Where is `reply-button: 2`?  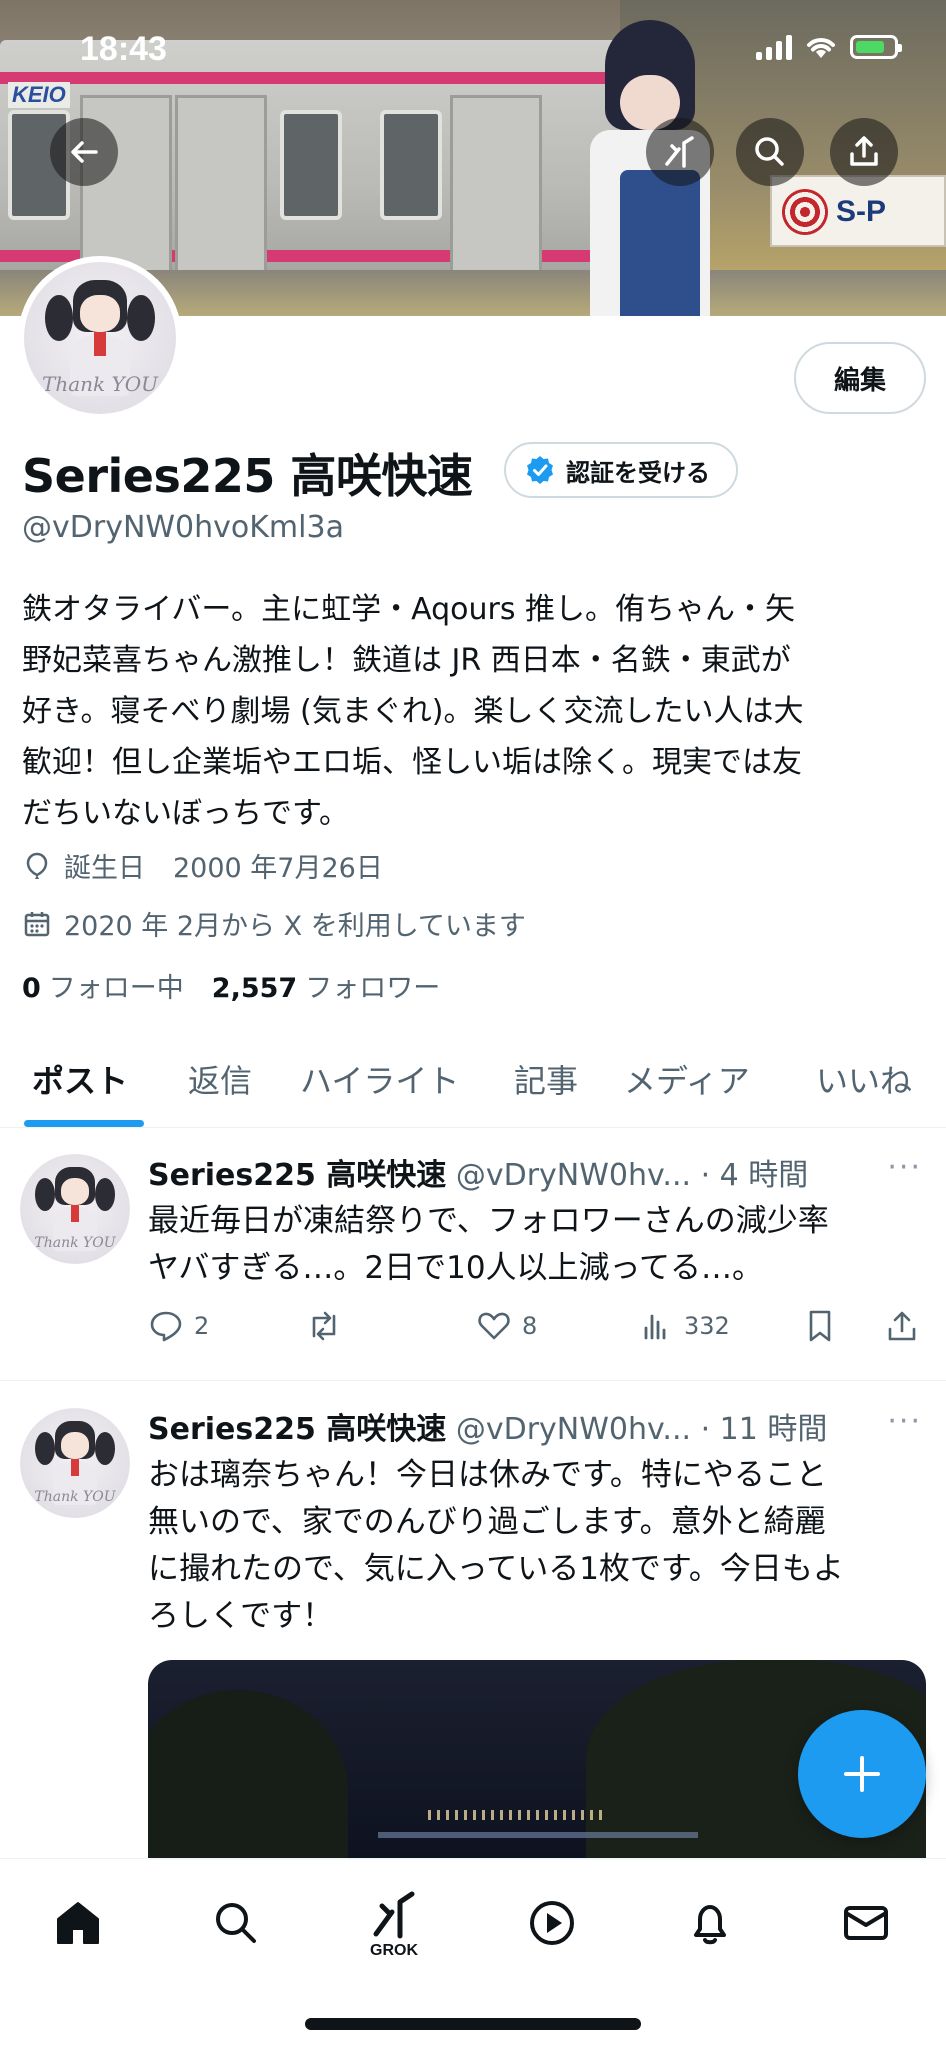 reply-button: 2 is located at coordinates (178, 1326).